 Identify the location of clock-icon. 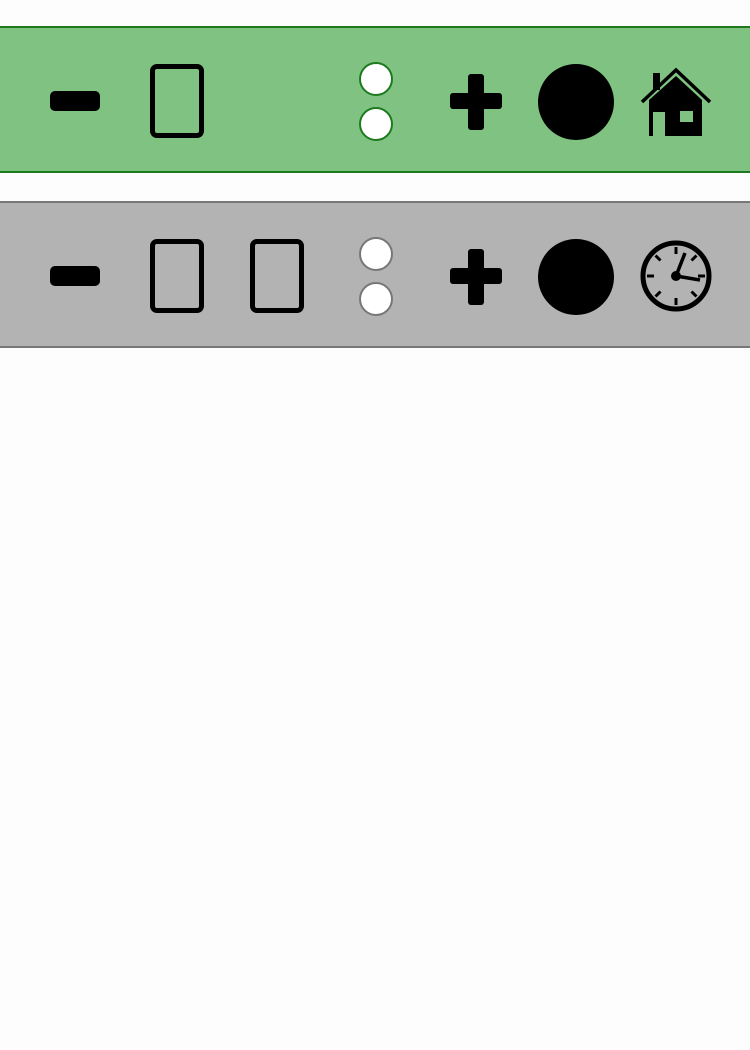
(676, 276).